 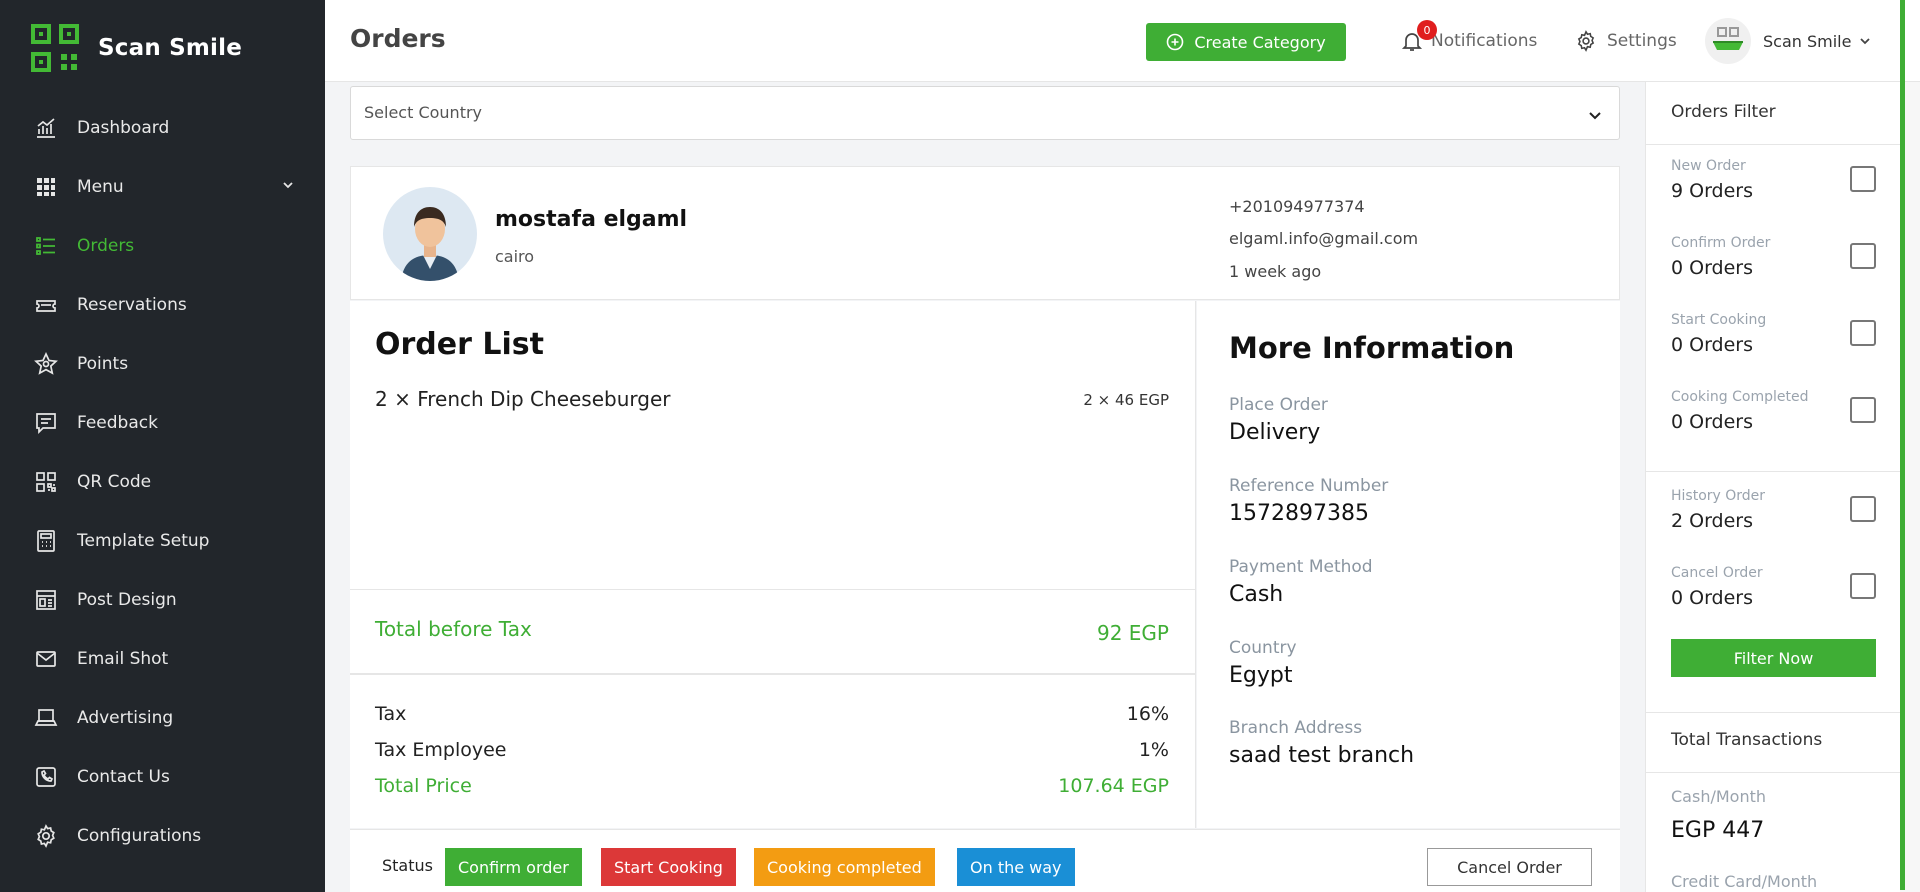 I want to click on laptop-icon, so click(x=46, y=718).